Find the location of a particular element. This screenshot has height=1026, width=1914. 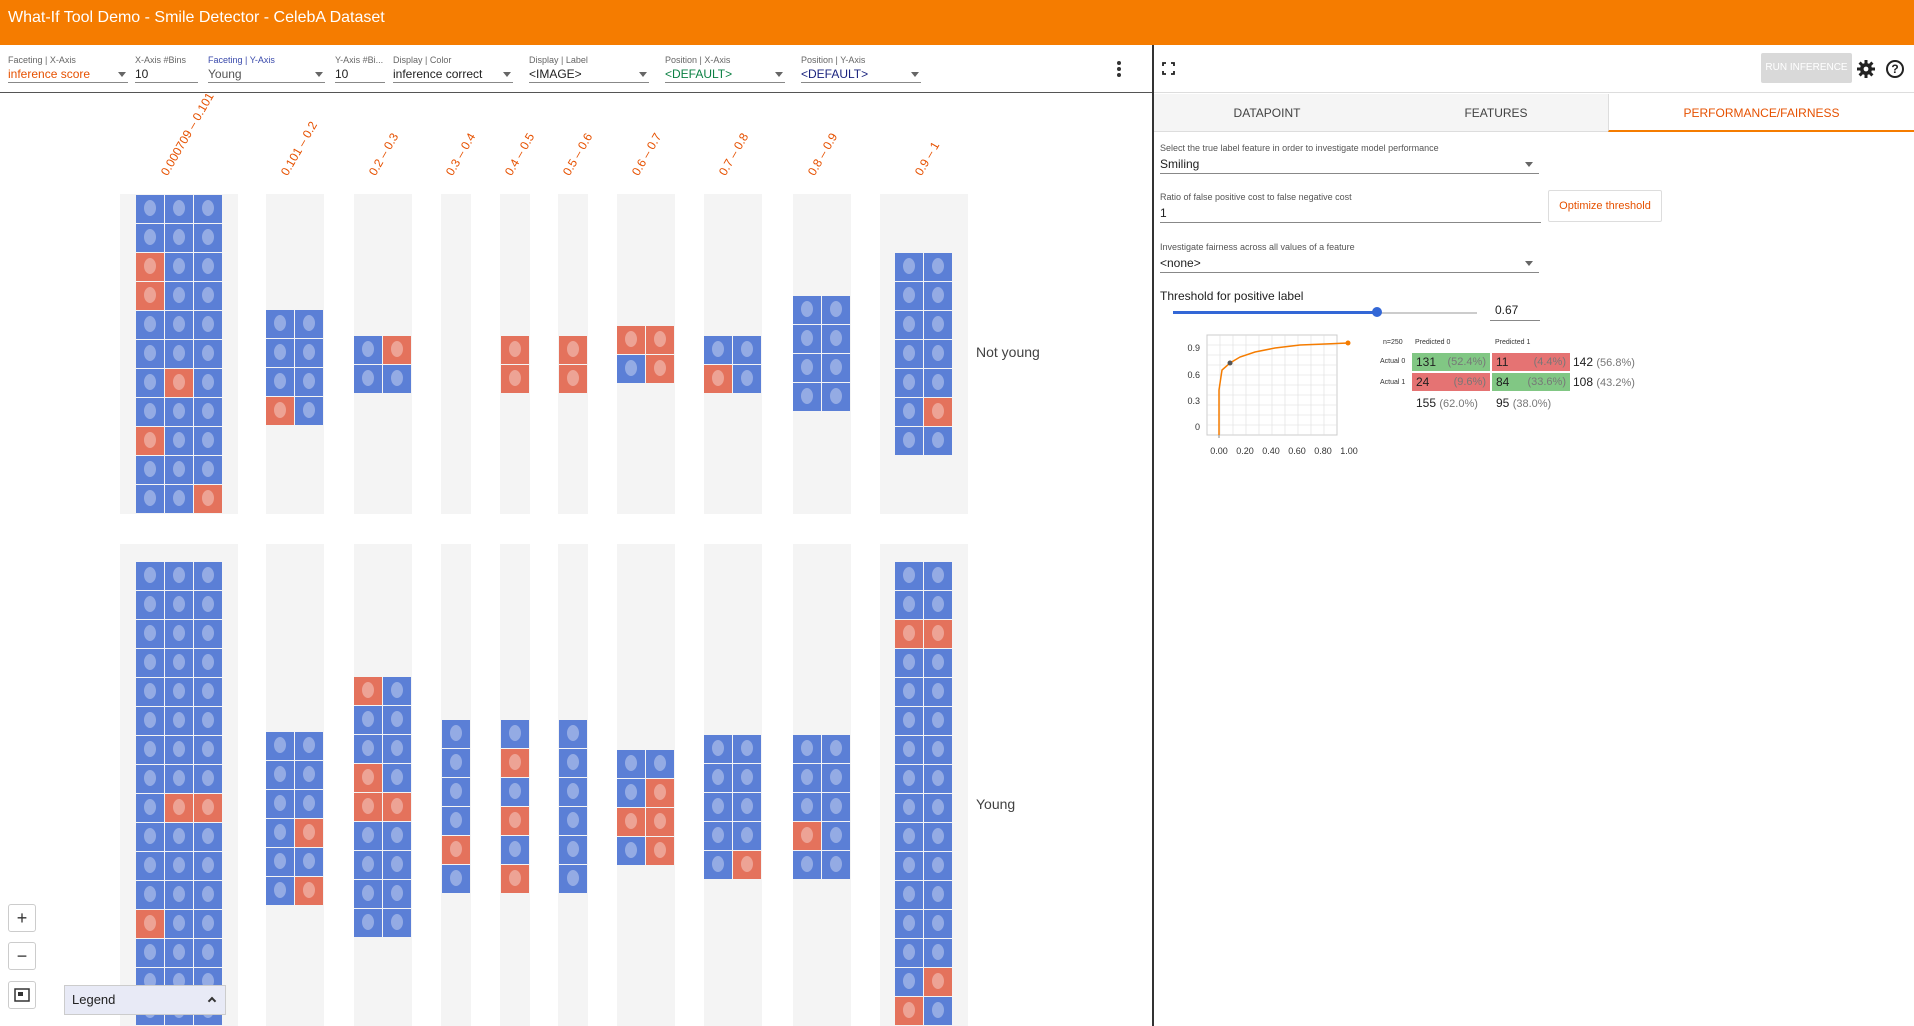

threshold-slider-handle is located at coordinates (1376, 312).